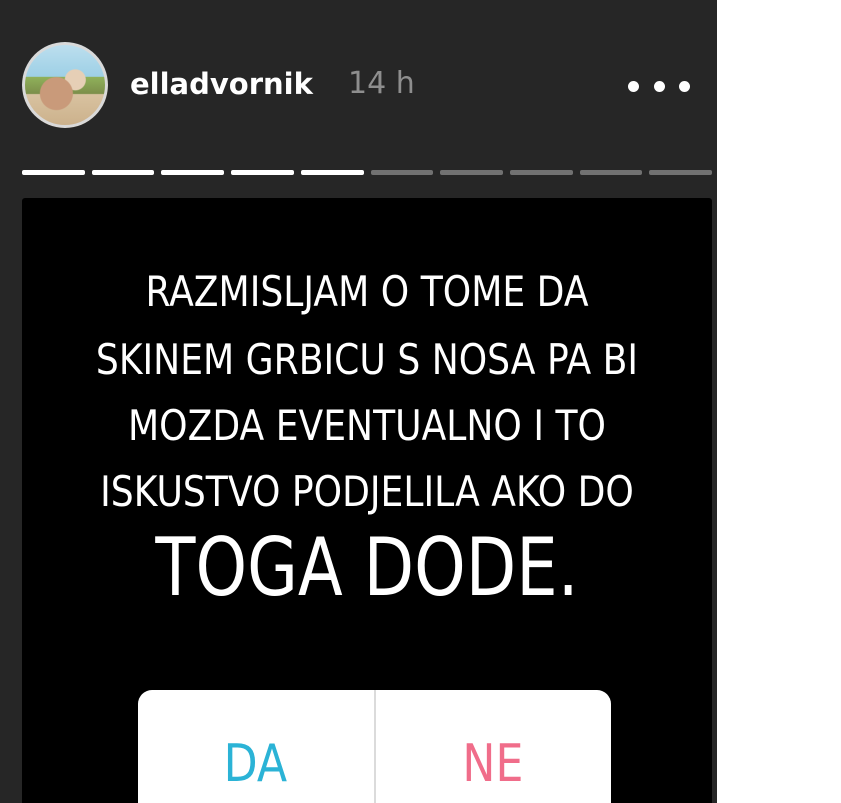  I want to click on story-text-line: MOZDA EVENTUALNO I TO, so click(367, 425).